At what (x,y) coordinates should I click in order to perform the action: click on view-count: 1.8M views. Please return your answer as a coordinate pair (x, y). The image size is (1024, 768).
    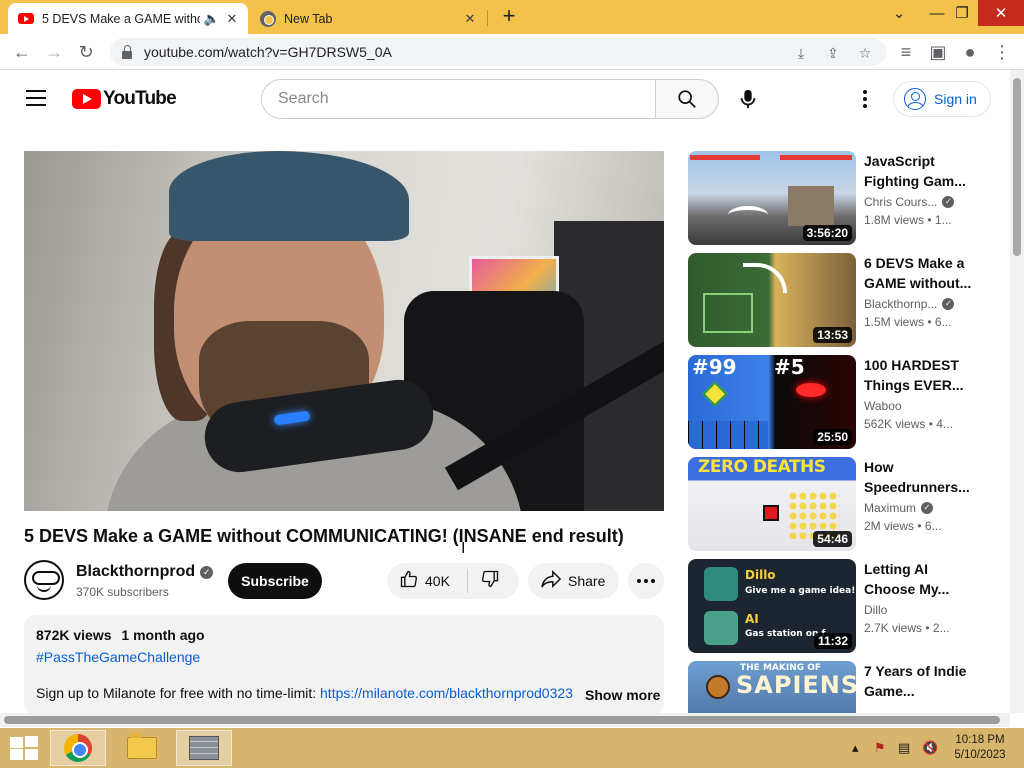
    Looking at the image, I should click on (894, 220).